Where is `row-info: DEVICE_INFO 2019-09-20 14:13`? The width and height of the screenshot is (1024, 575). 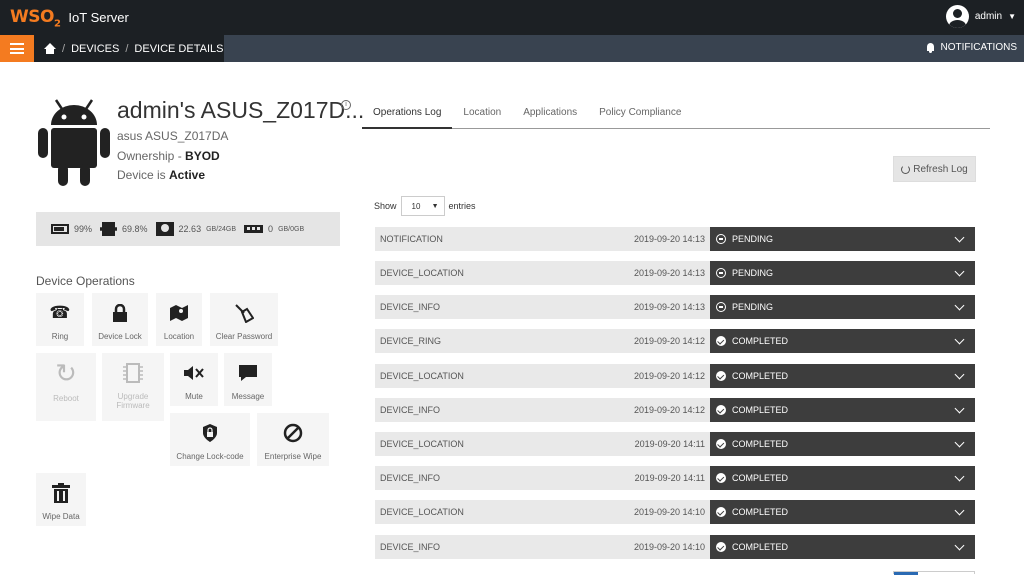 row-info: DEVICE_INFO 2019-09-20 14:13 is located at coordinates (542, 307).